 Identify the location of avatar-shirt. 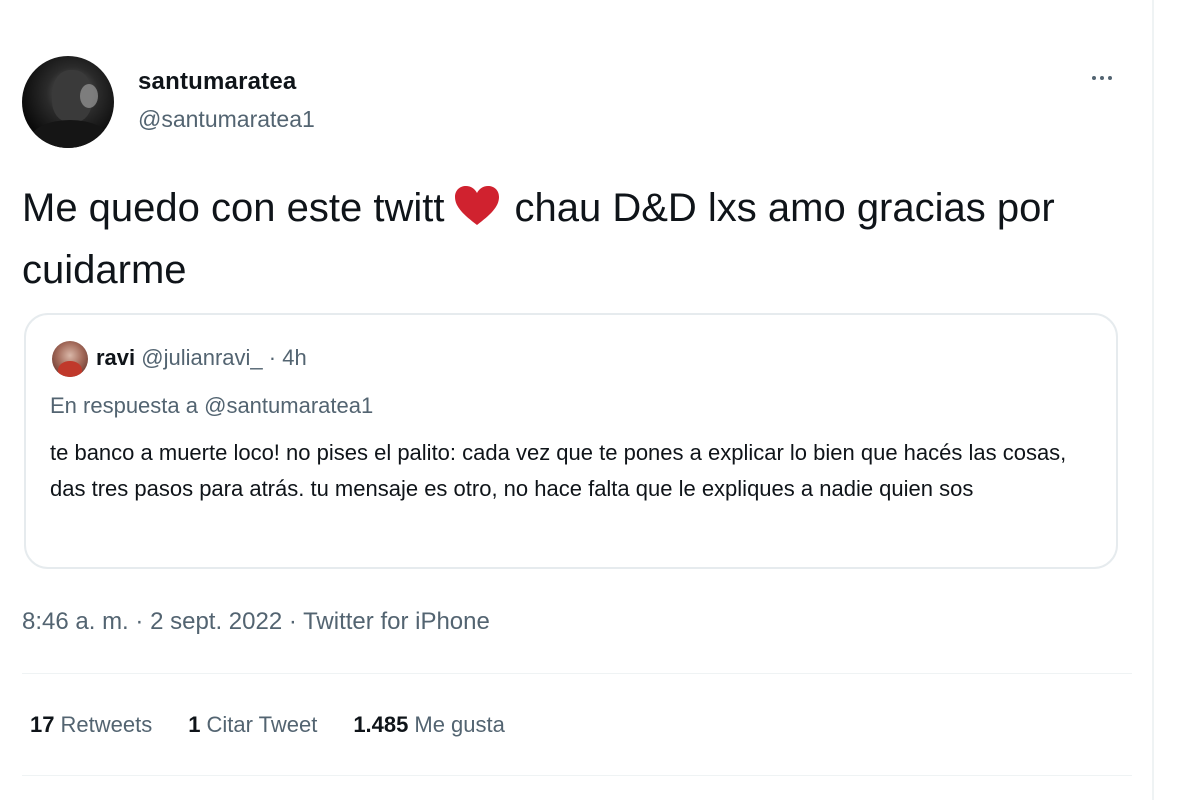
(70, 369).